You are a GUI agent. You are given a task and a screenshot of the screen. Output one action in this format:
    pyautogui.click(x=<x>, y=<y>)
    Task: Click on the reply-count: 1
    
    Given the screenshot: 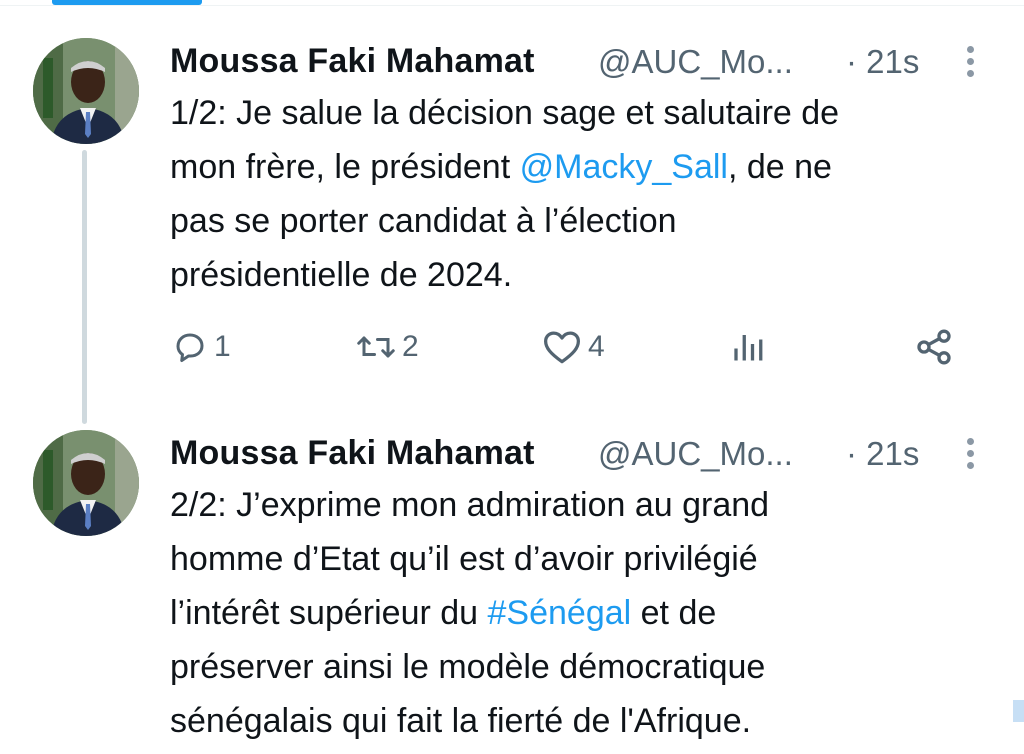 What is the action you would take?
    pyautogui.click(x=222, y=346)
    